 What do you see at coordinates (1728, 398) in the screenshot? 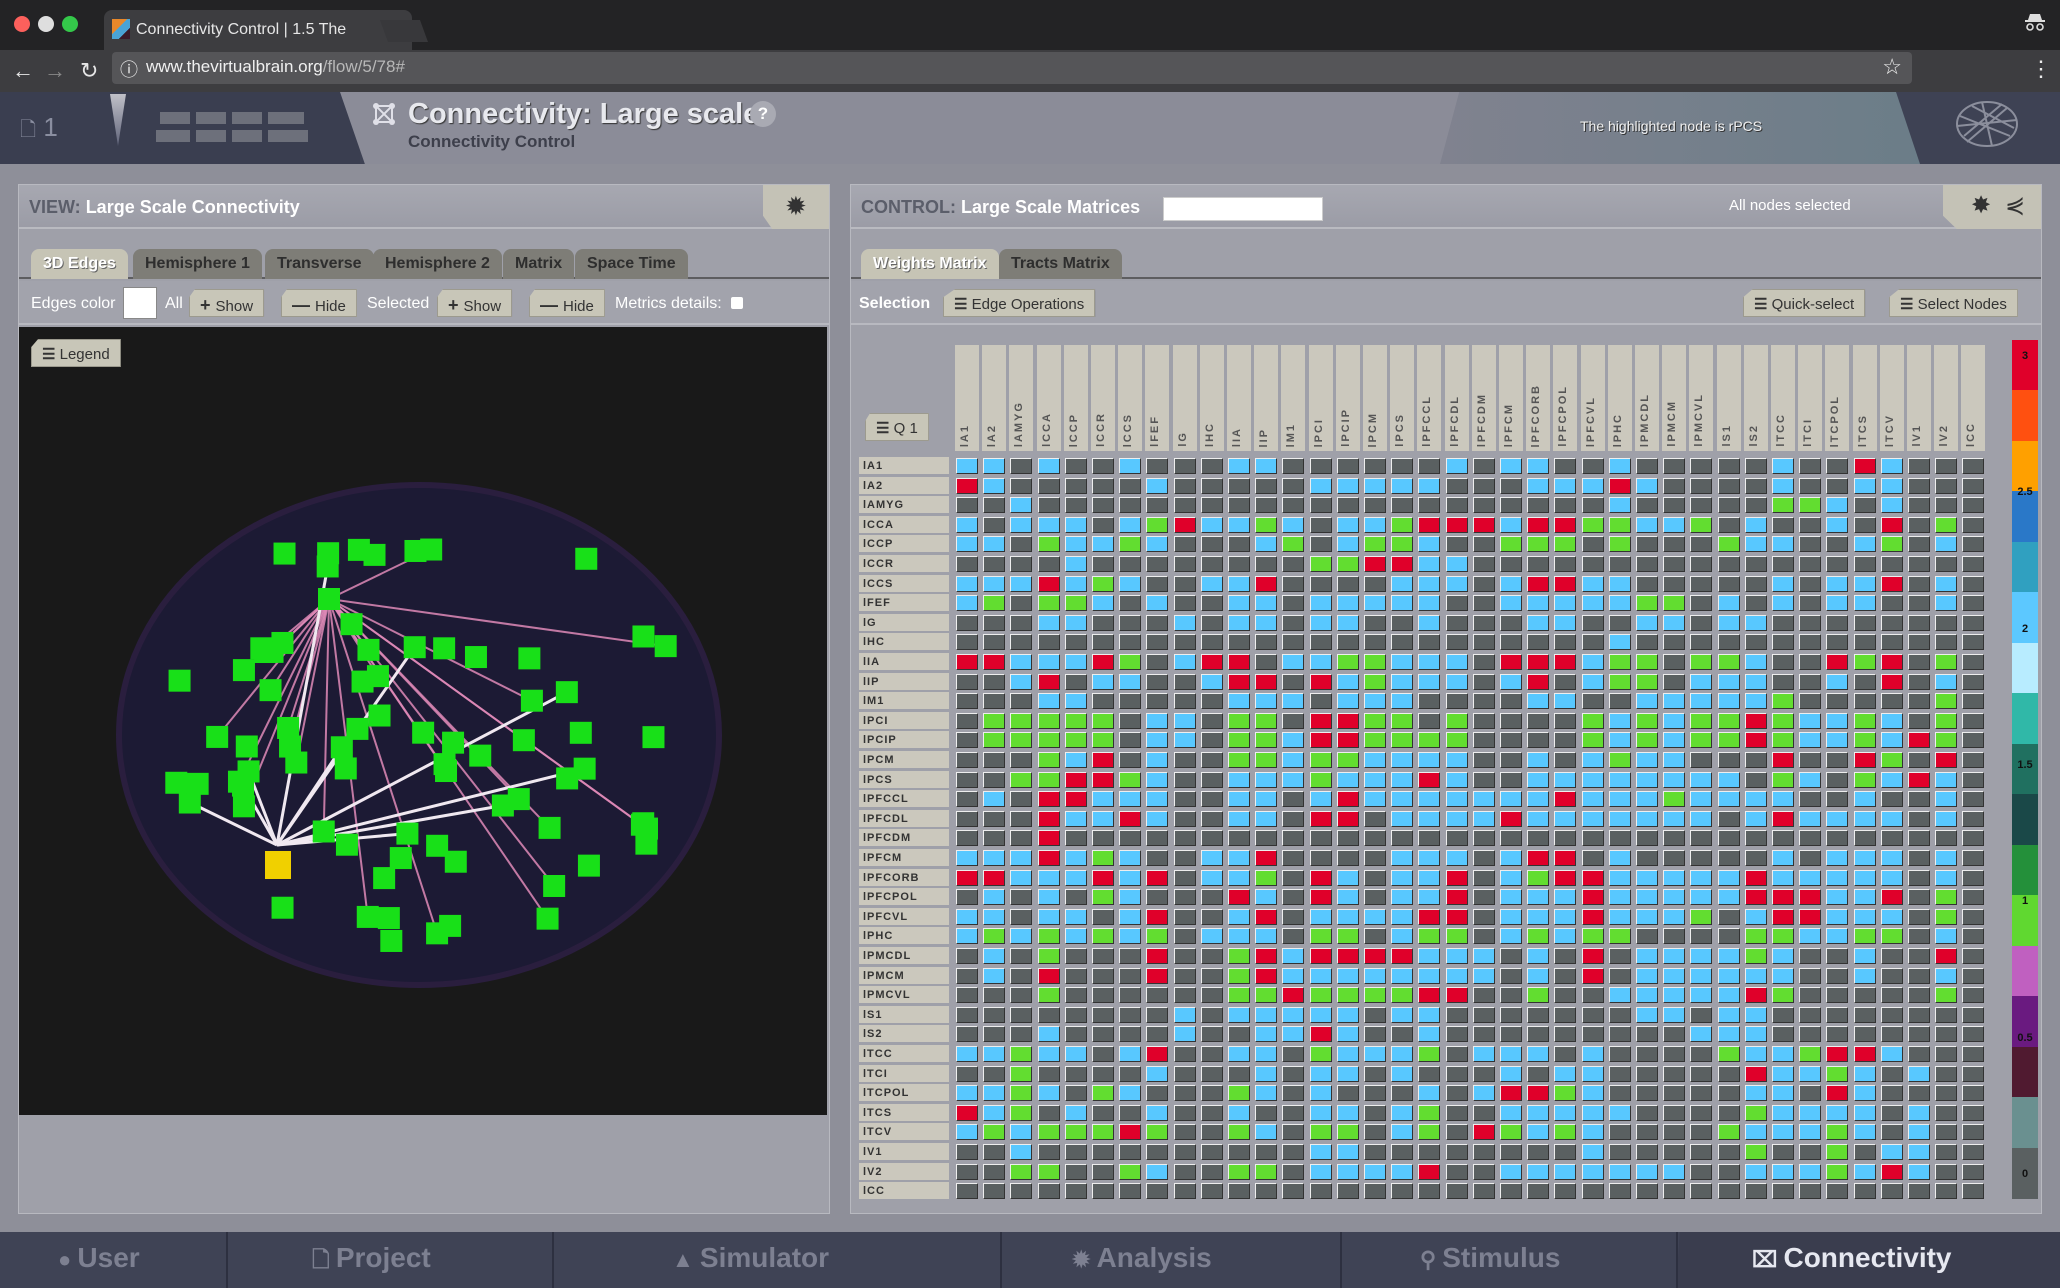
I see `column-header: lS1` at bounding box center [1728, 398].